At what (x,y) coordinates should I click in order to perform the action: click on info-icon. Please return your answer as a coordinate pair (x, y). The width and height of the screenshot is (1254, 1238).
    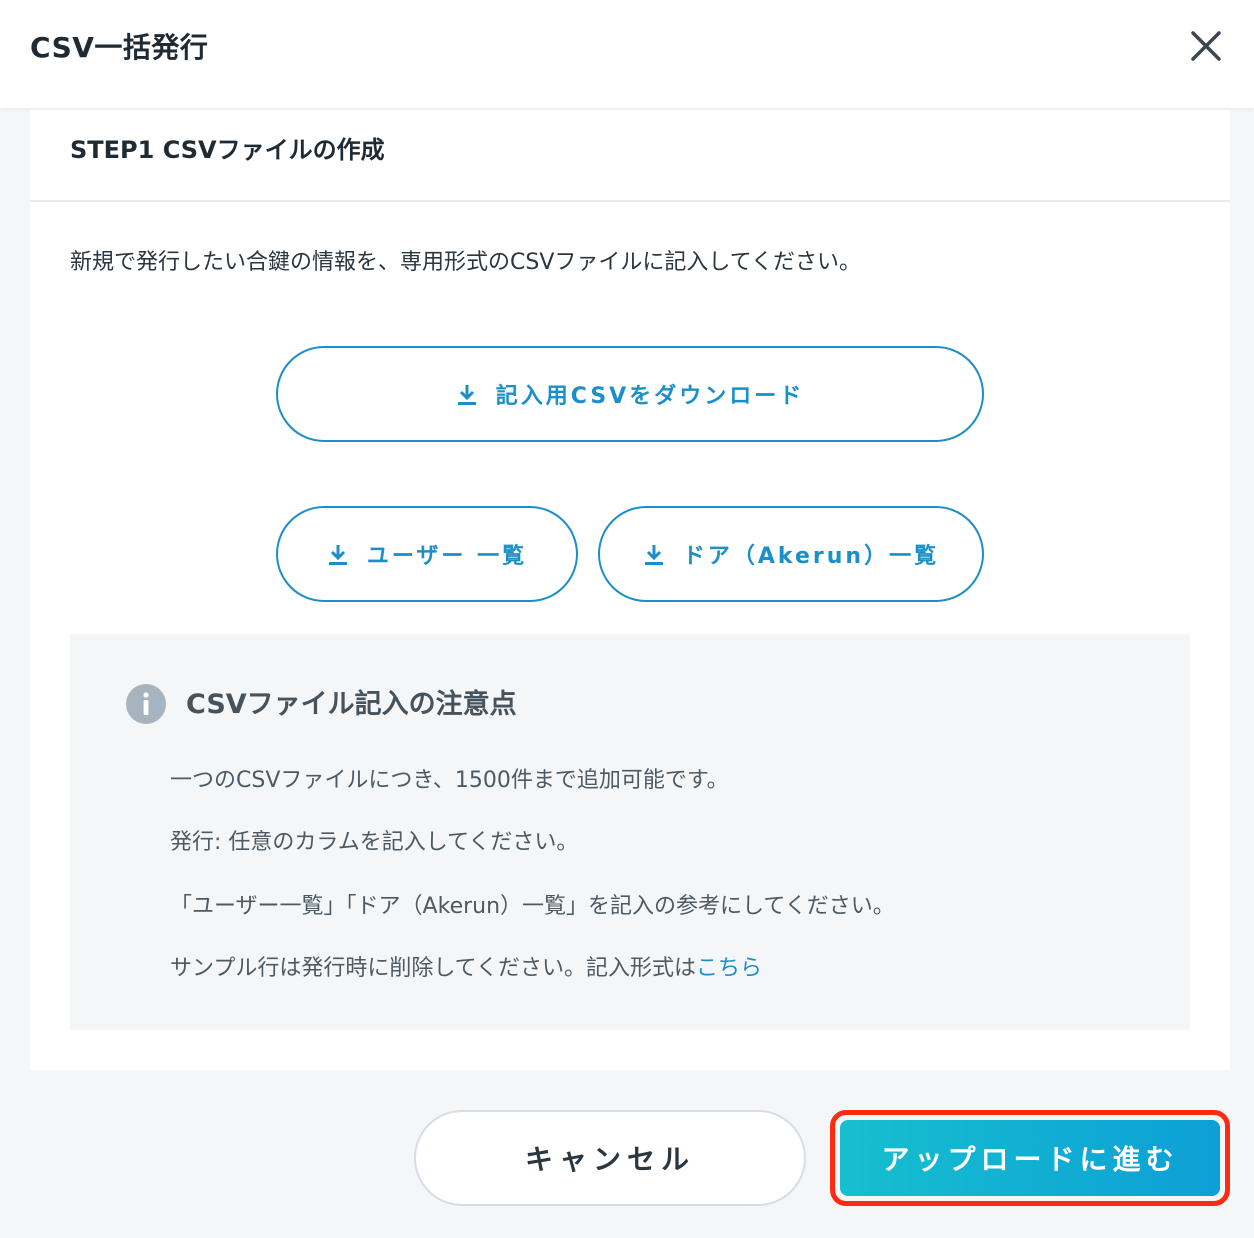
    Looking at the image, I should click on (146, 704).